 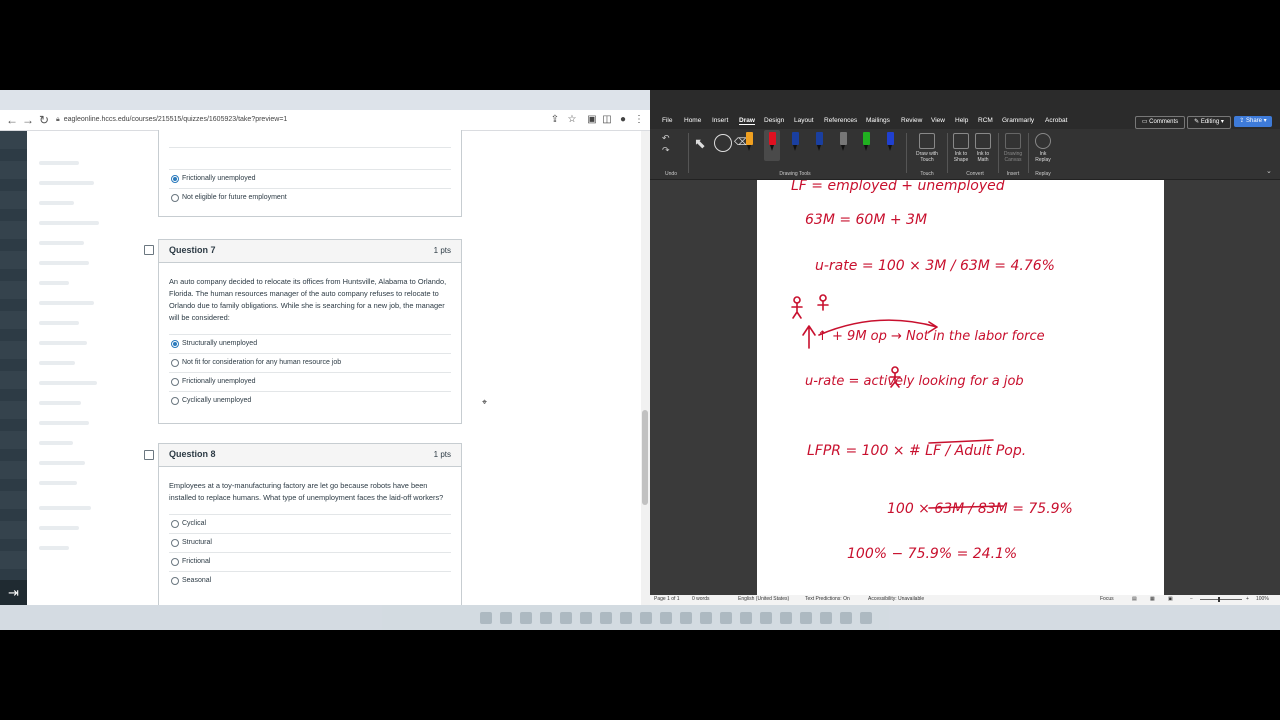 I want to click on menu-kebab-icon: ⋮, so click(x=639, y=120).